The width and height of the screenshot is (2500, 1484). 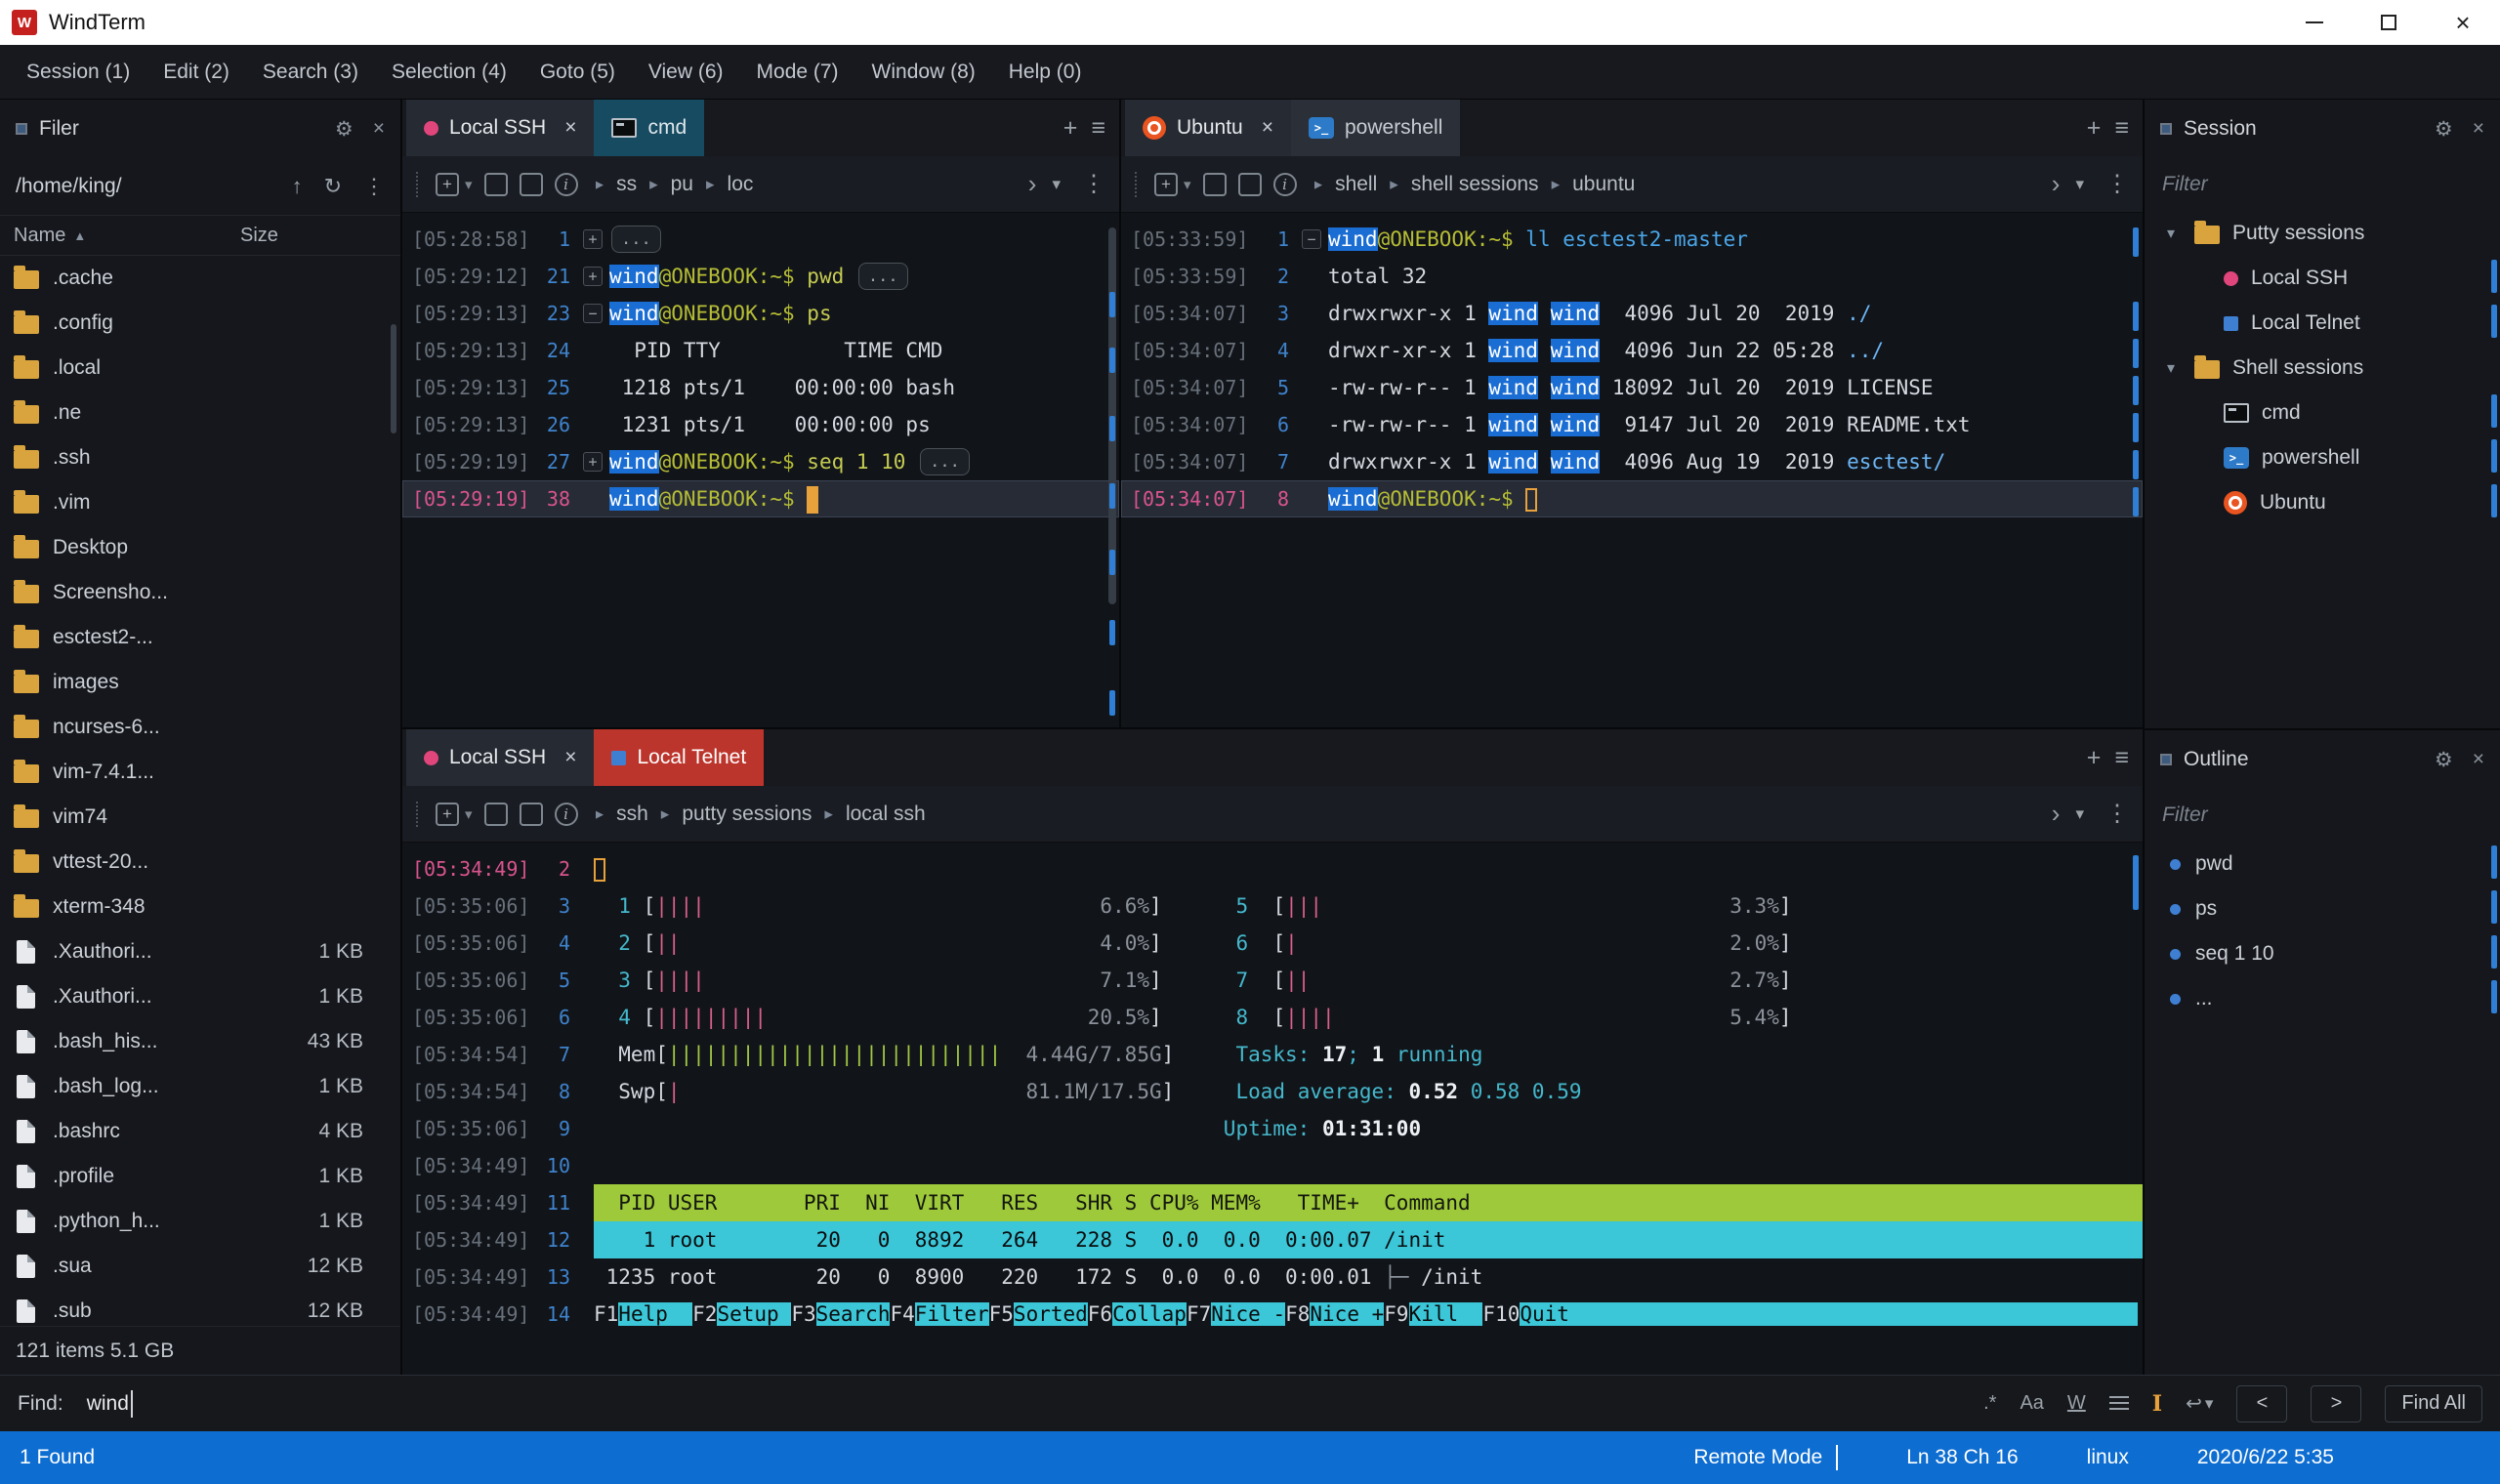 What do you see at coordinates (2433, 1403) in the screenshot?
I see `find-all-button: Find All` at bounding box center [2433, 1403].